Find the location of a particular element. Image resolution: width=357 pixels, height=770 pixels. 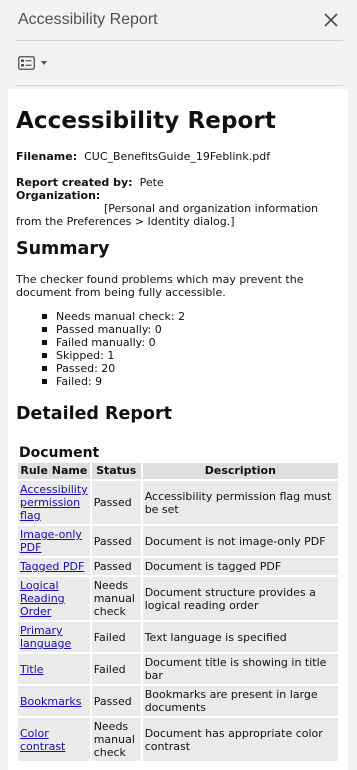

rule-link-tagged-pdf: Tagged PDF is located at coordinates (52, 566).